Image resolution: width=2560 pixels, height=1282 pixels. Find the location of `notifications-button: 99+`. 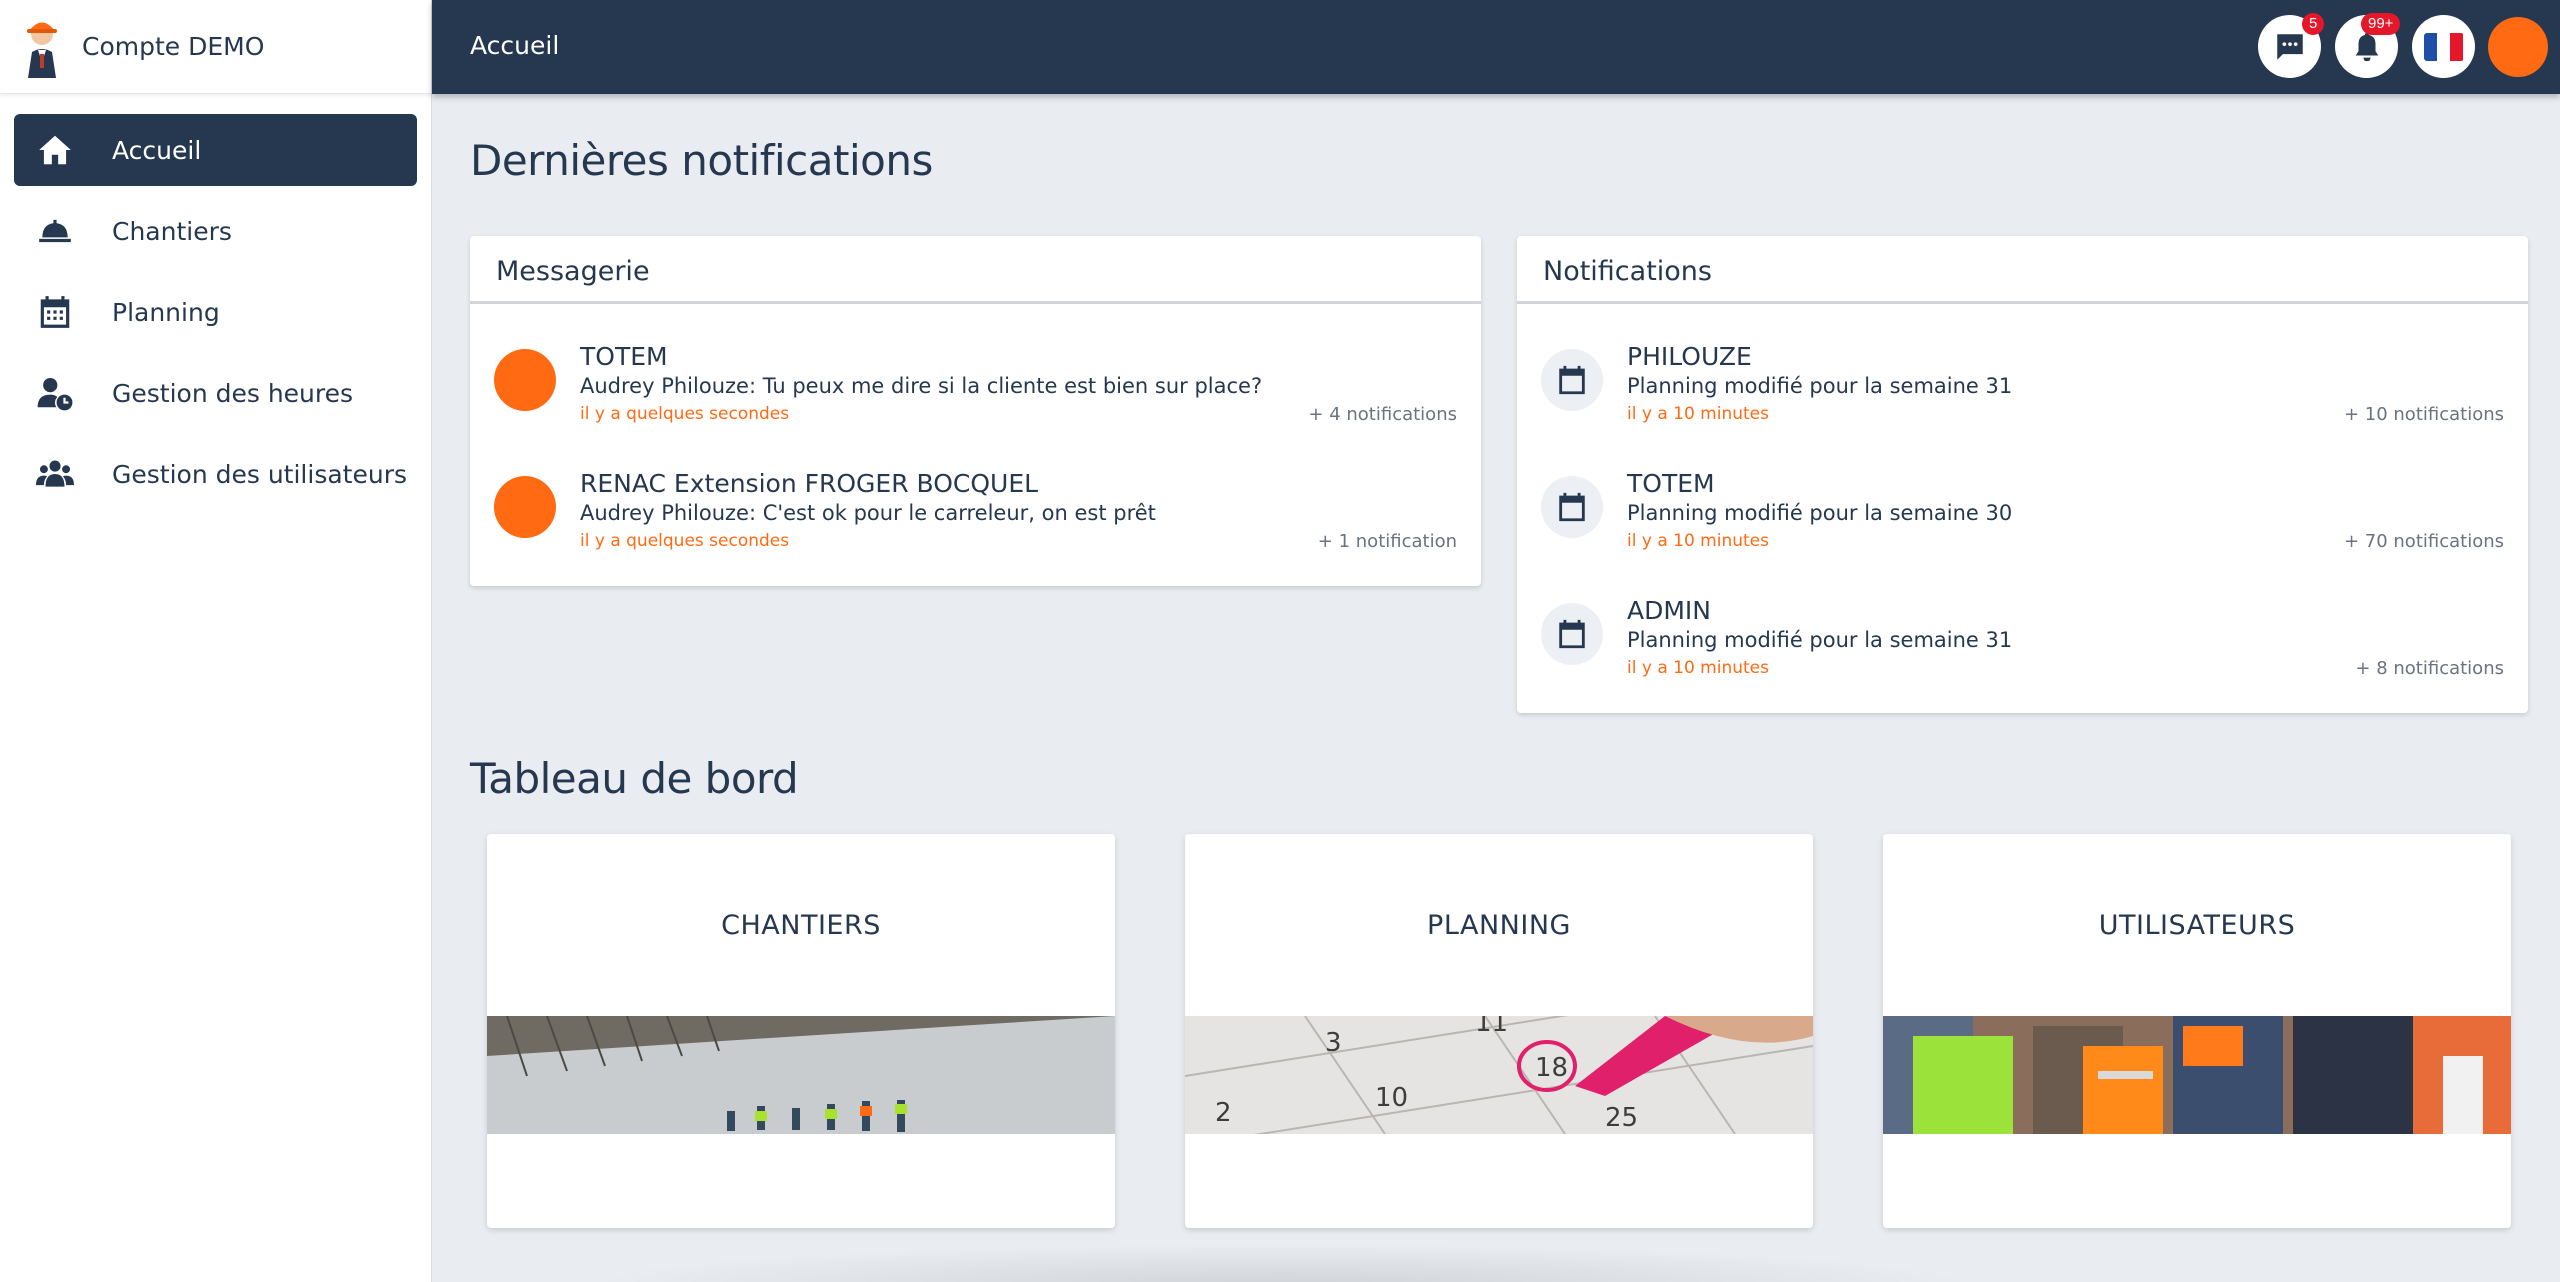

notifications-button: 99+ is located at coordinates (2368, 45).